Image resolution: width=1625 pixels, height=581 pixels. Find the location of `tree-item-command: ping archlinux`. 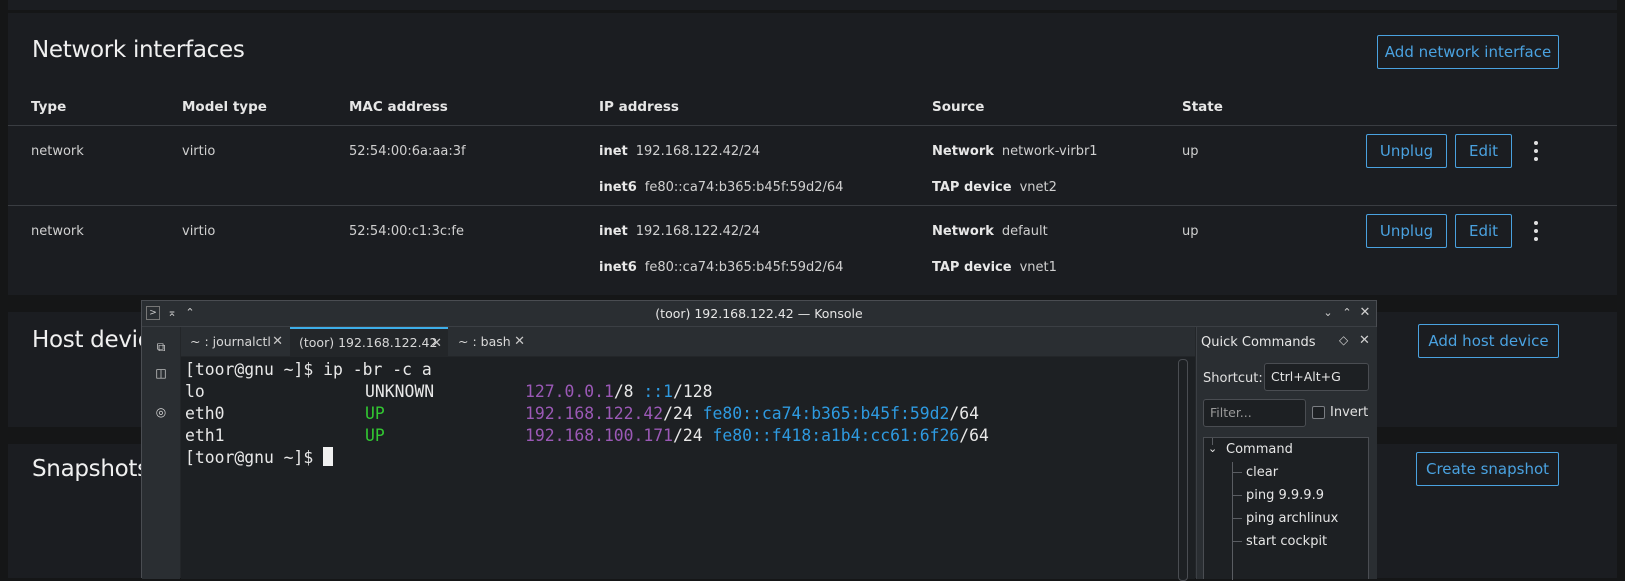

tree-item-command: ping archlinux is located at coordinates (1292, 518).